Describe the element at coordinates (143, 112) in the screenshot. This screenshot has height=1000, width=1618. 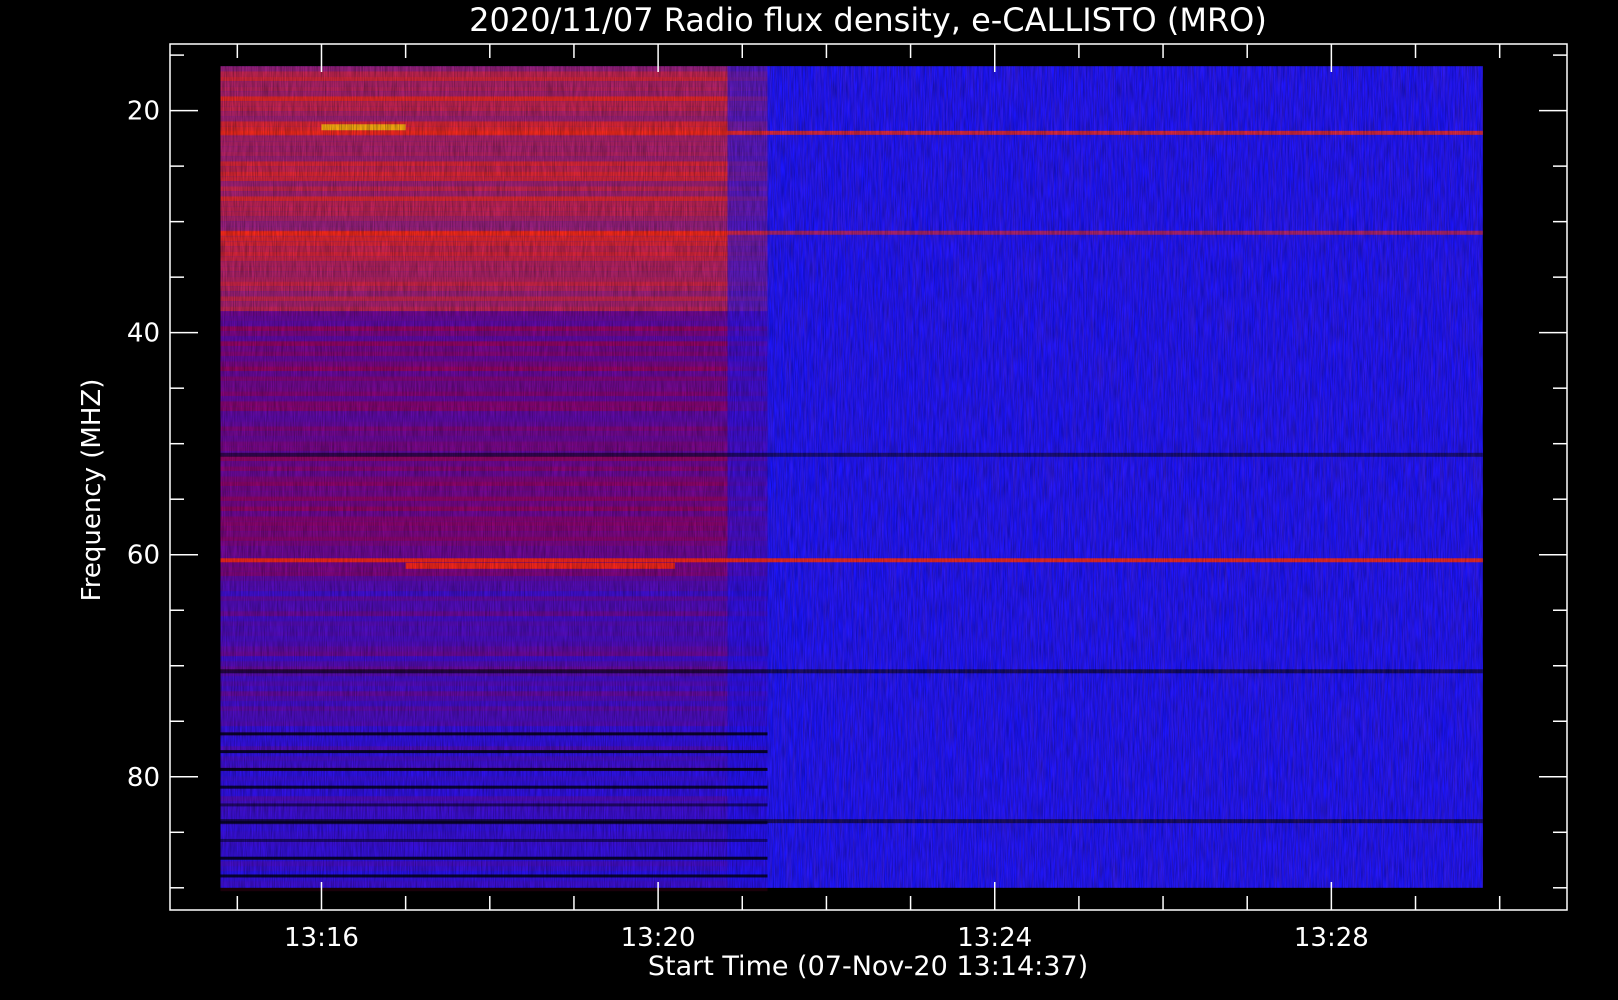
I see `y-tick-label: 20` at that location.